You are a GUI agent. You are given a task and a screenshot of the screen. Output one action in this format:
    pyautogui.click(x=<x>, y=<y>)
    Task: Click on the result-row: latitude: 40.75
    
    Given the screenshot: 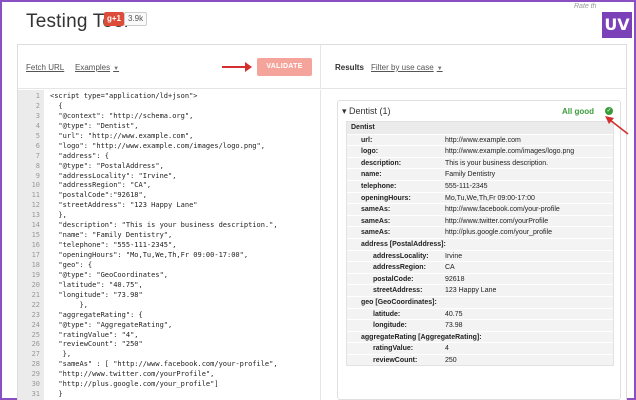 What is the action you would take?
    pyautogui.click(x=480, y=313)
    